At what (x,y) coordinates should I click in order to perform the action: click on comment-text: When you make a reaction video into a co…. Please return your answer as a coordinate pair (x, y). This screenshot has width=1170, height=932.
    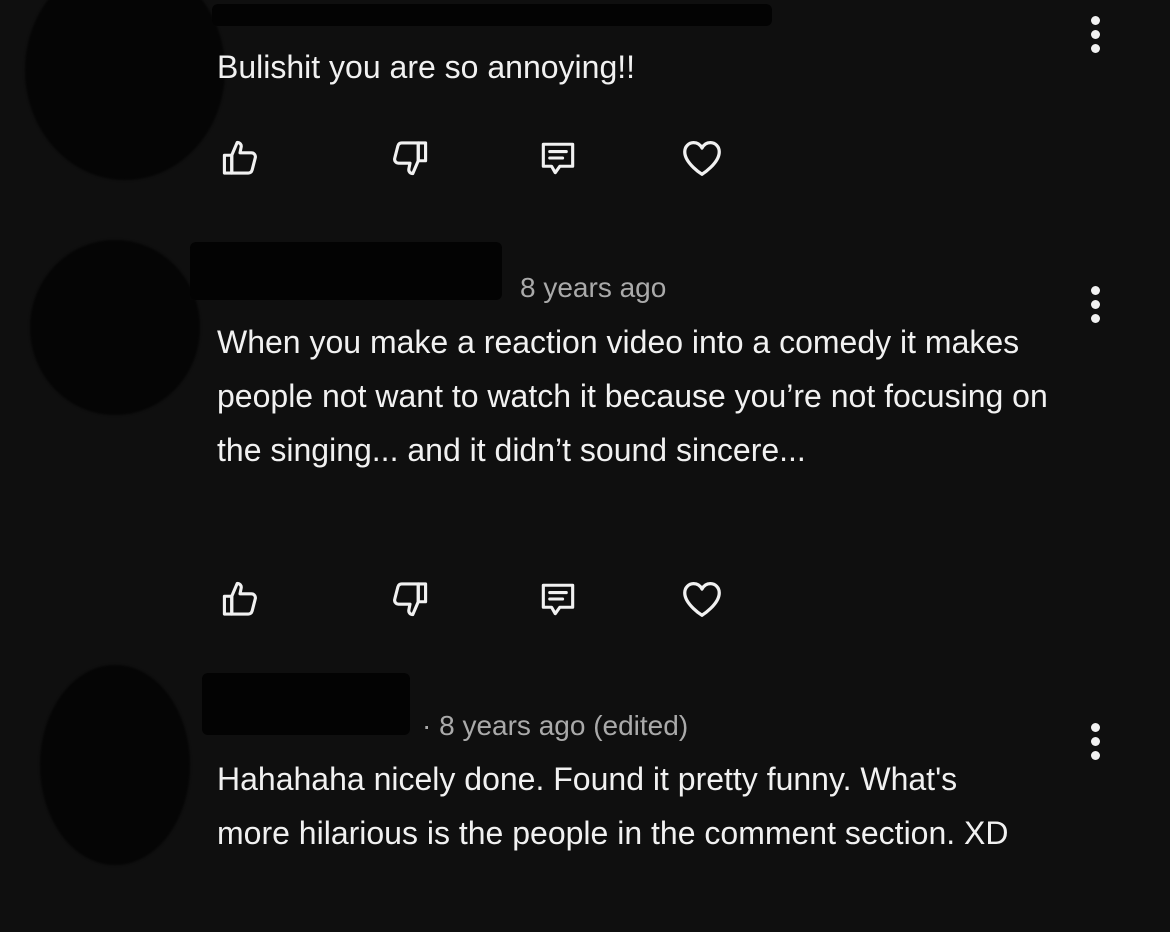
    Looking at the image, I should click on (632, 396).